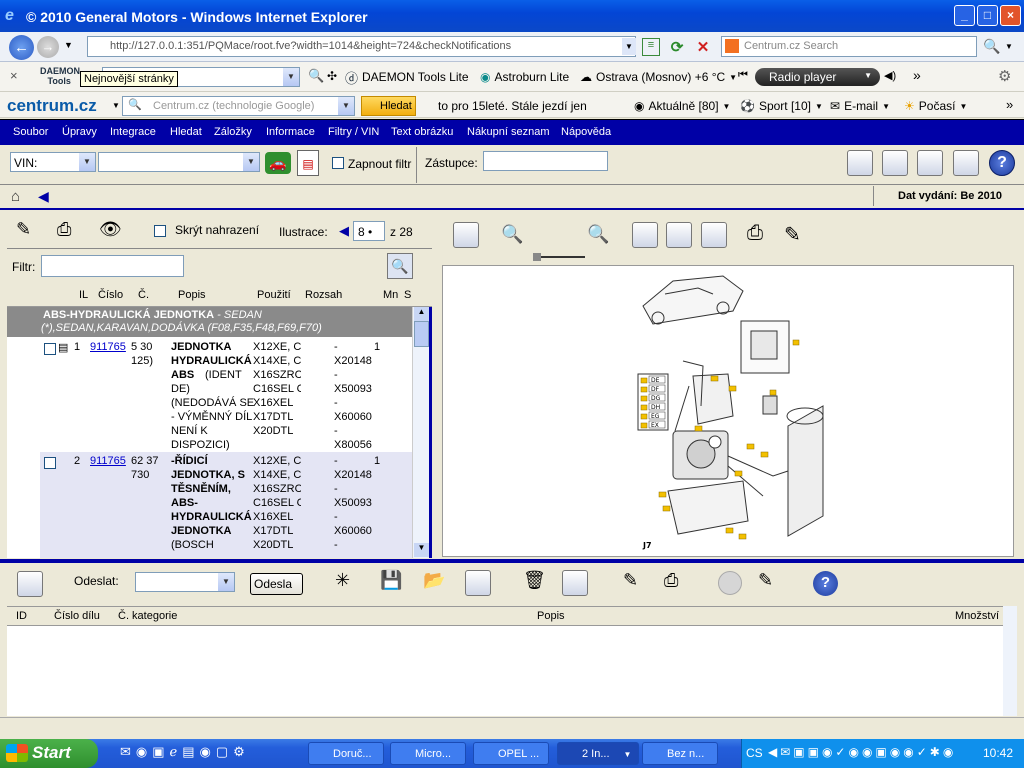 The image size is (1024, 768). I want to click on vin-input: ▼, so click(179, 162).